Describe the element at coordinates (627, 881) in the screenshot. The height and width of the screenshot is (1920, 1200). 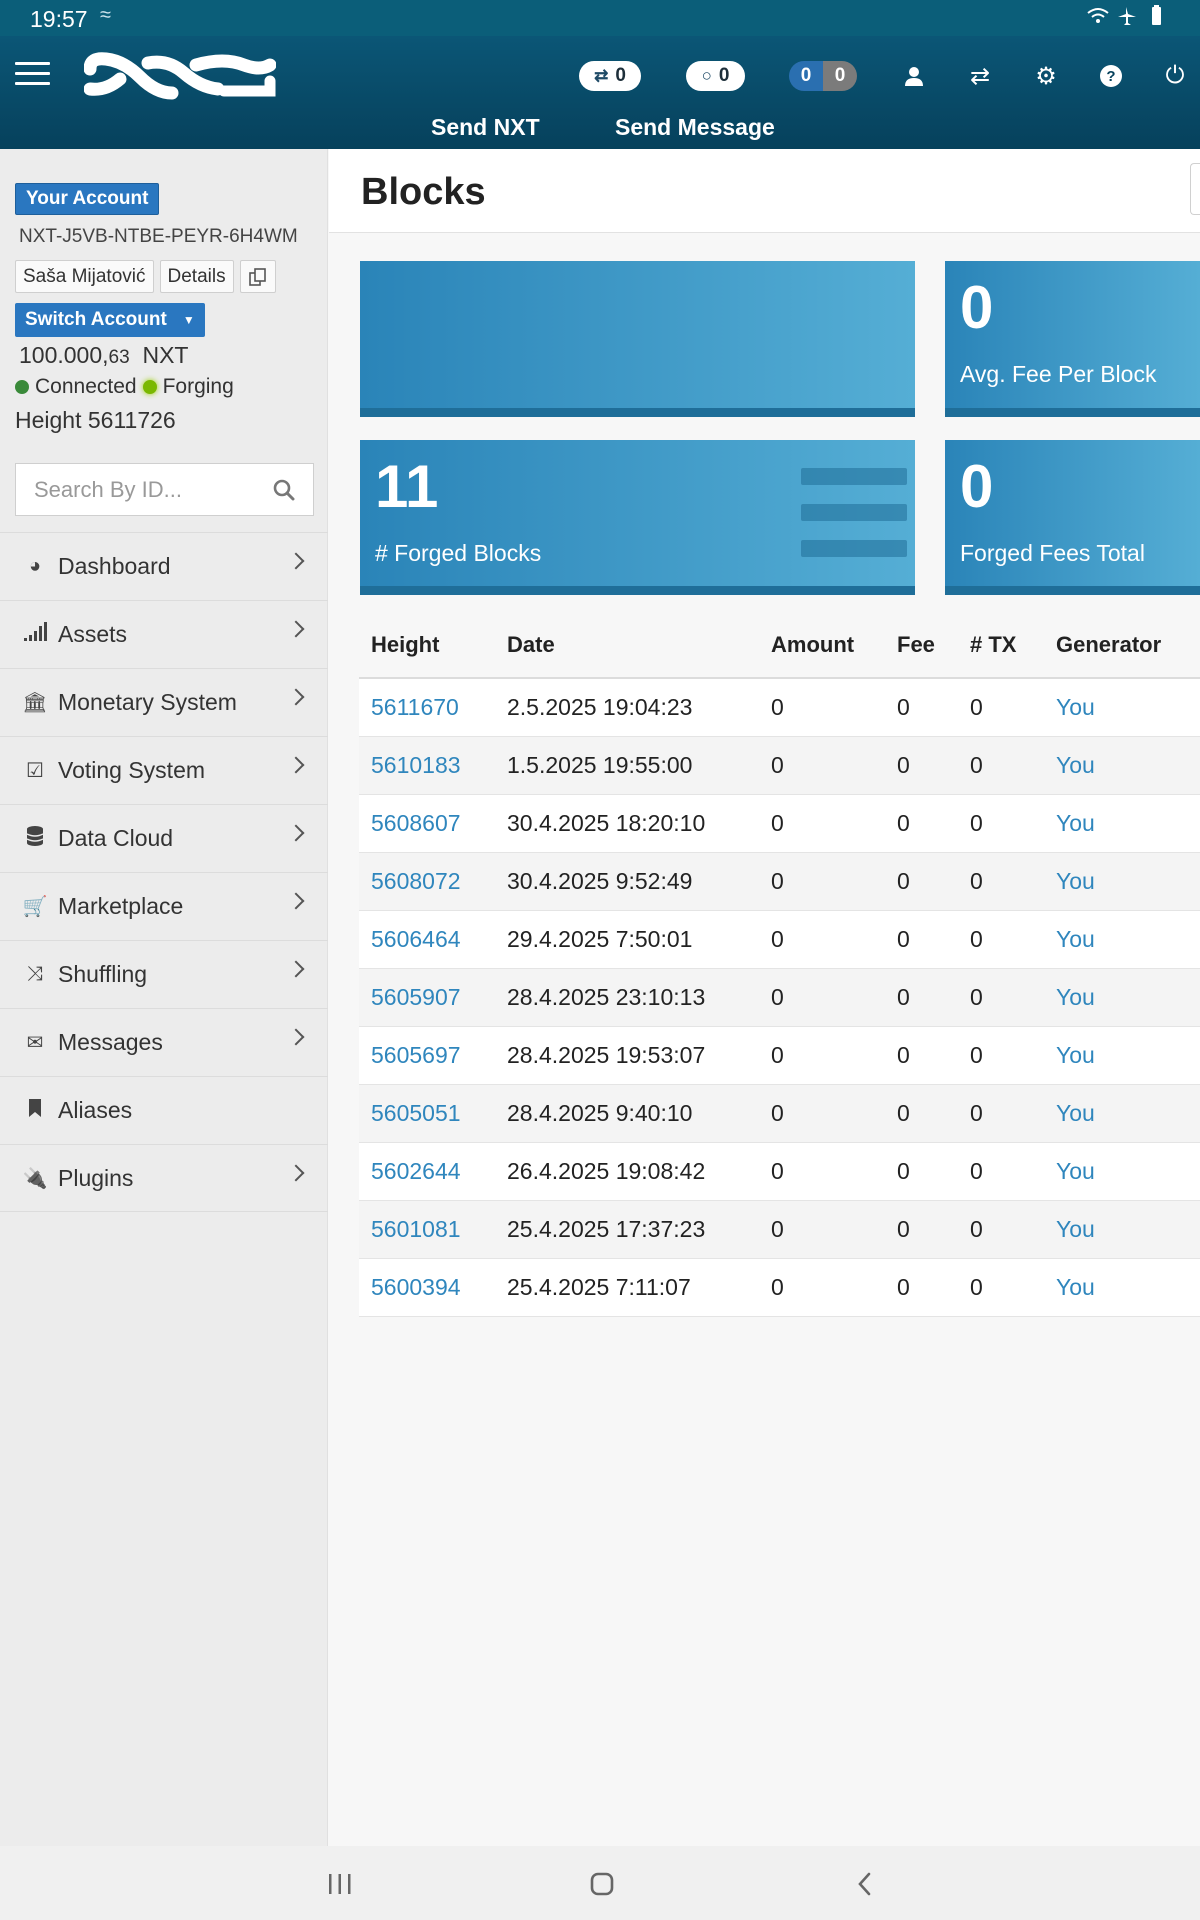
I see `block-date: 30.4.2025 9:52:49` at that location.